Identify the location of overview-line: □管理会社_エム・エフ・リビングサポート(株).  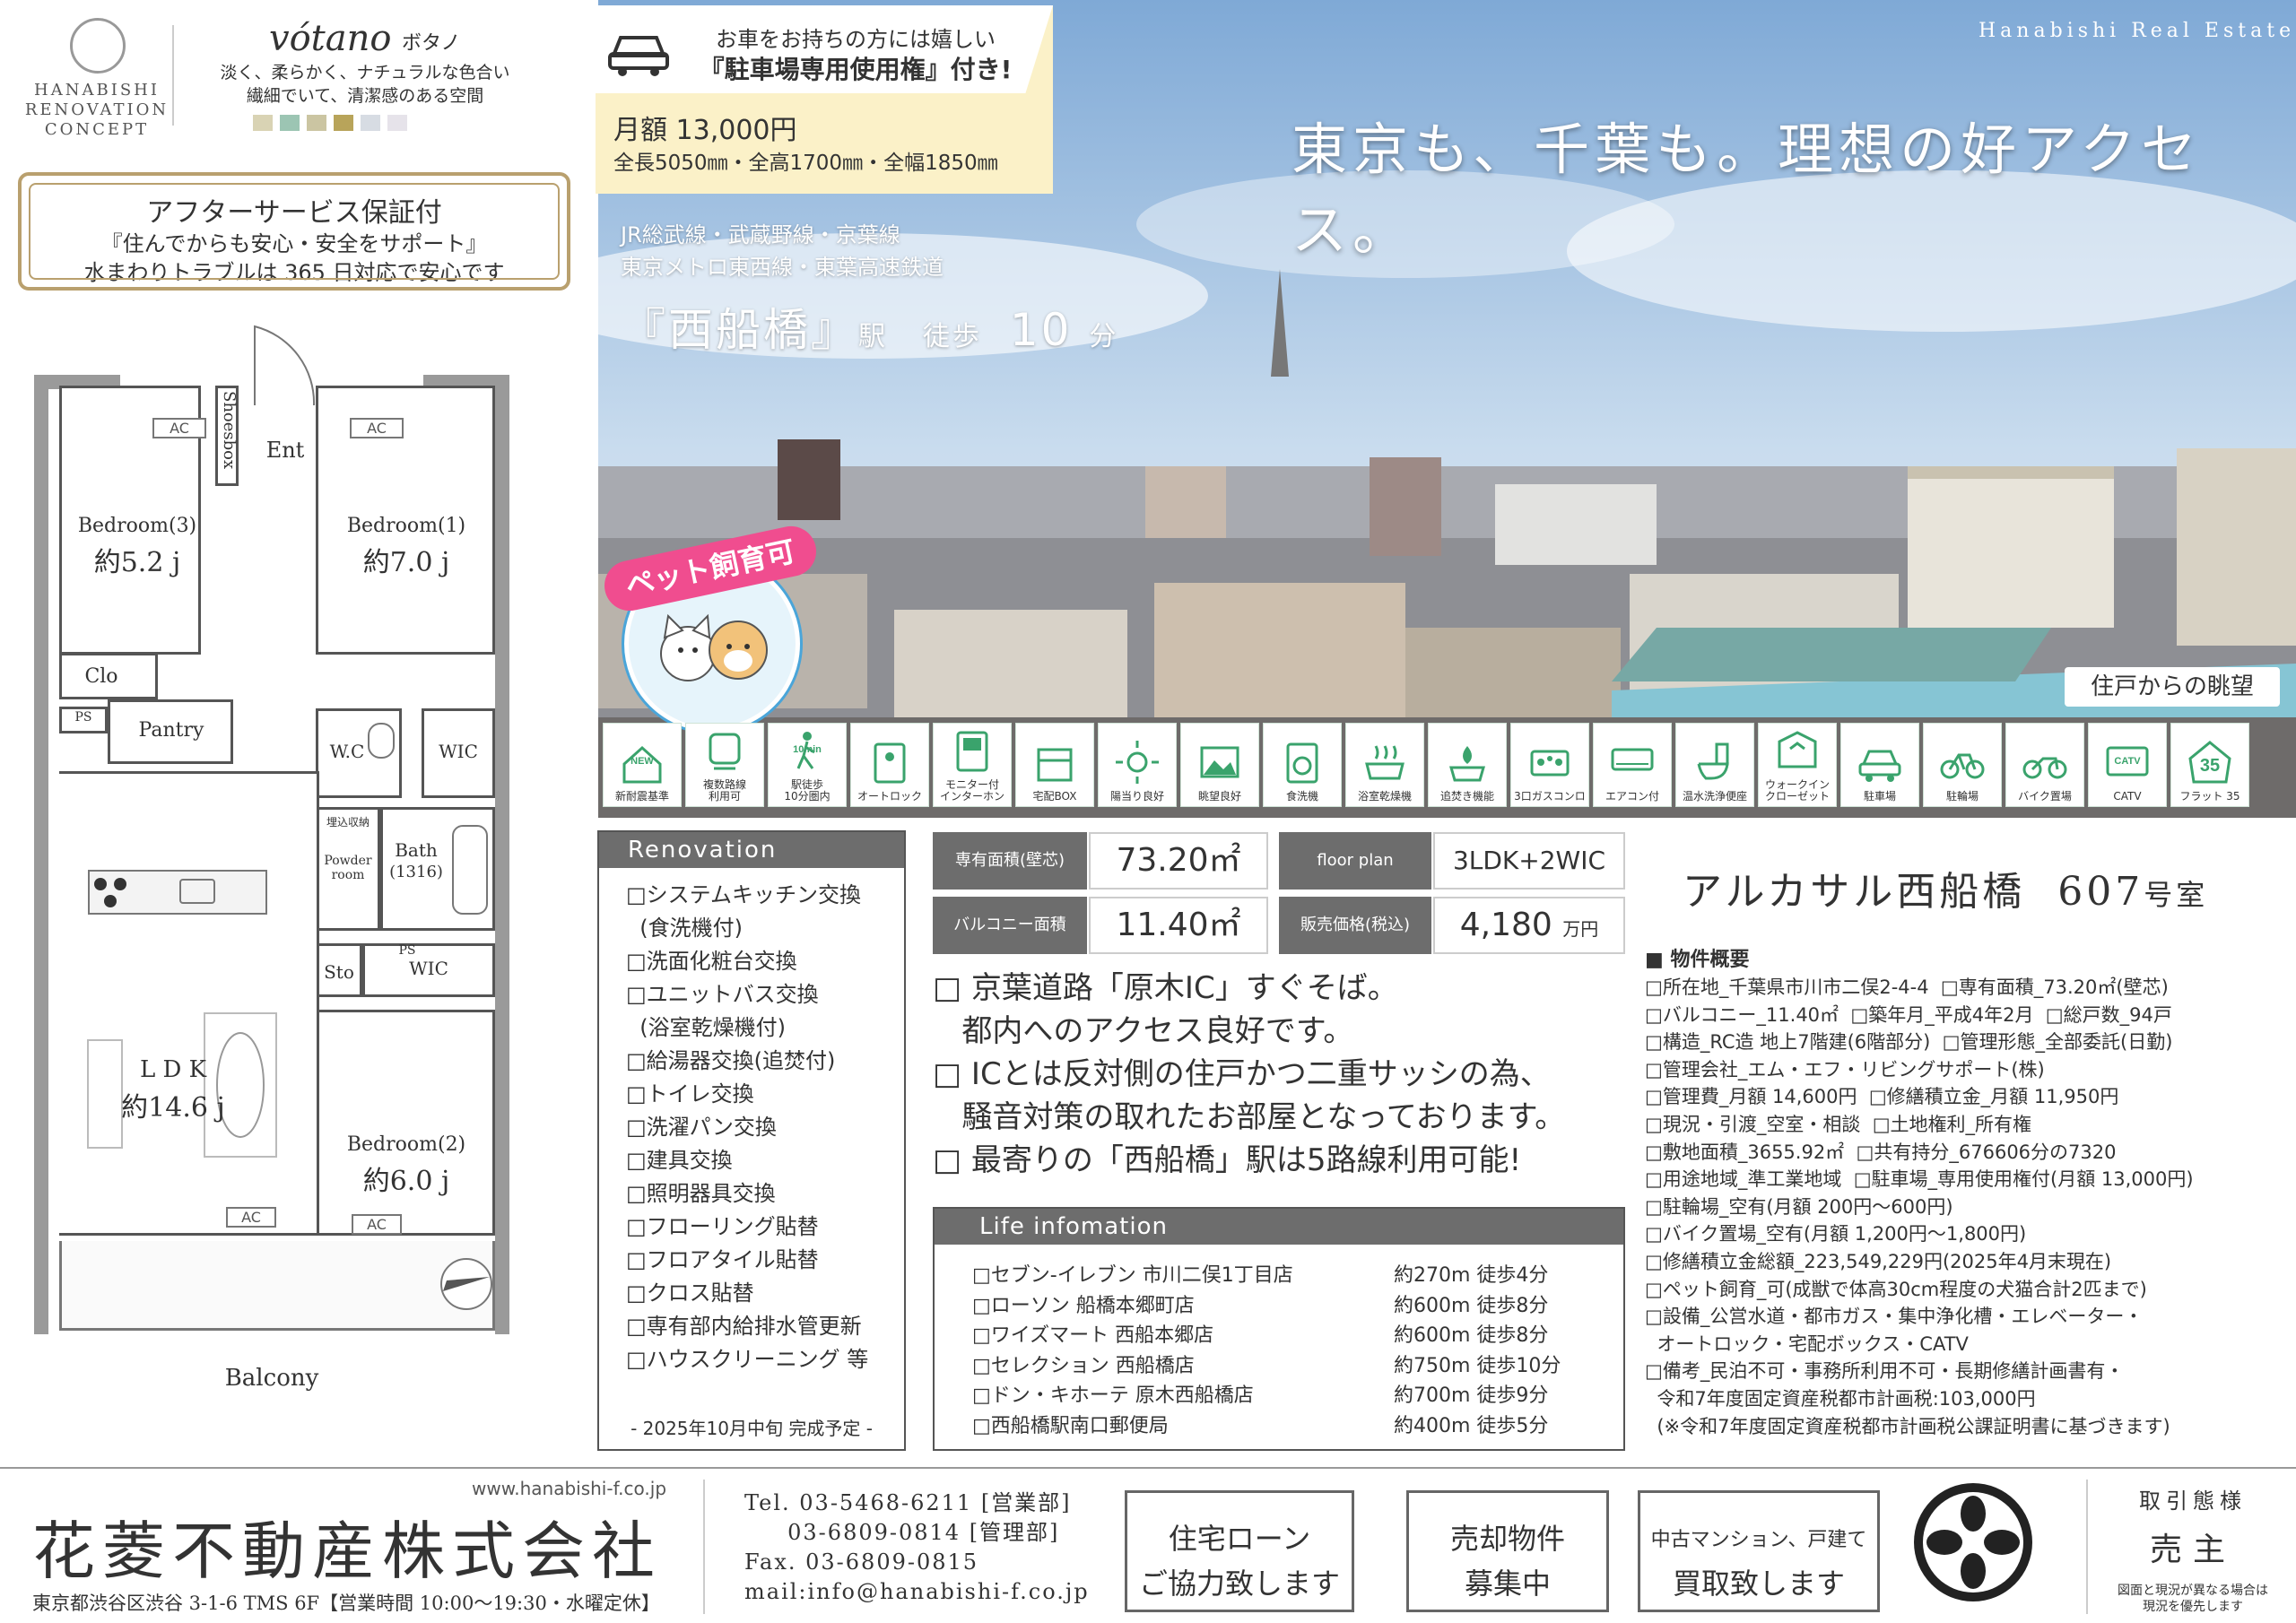
(1845, 1069).